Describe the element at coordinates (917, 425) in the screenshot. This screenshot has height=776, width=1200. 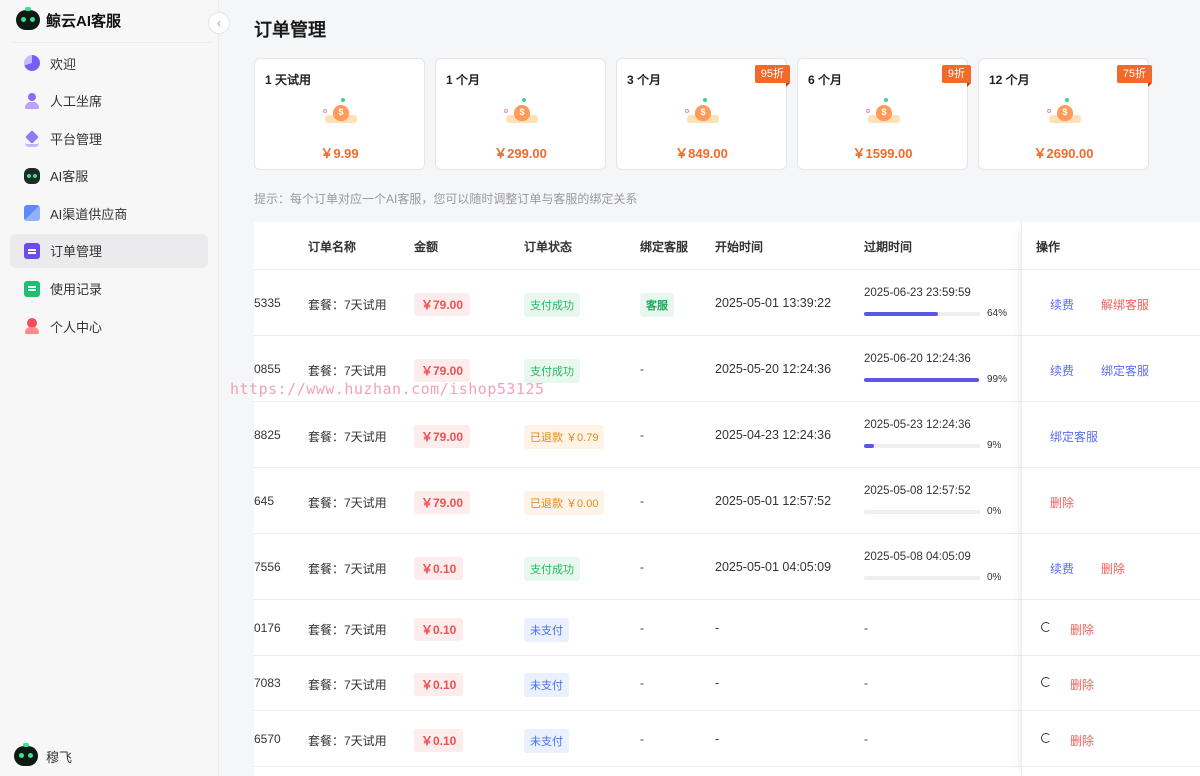
I see `expire-time: 2025-05-23 12:24:36` at that location.